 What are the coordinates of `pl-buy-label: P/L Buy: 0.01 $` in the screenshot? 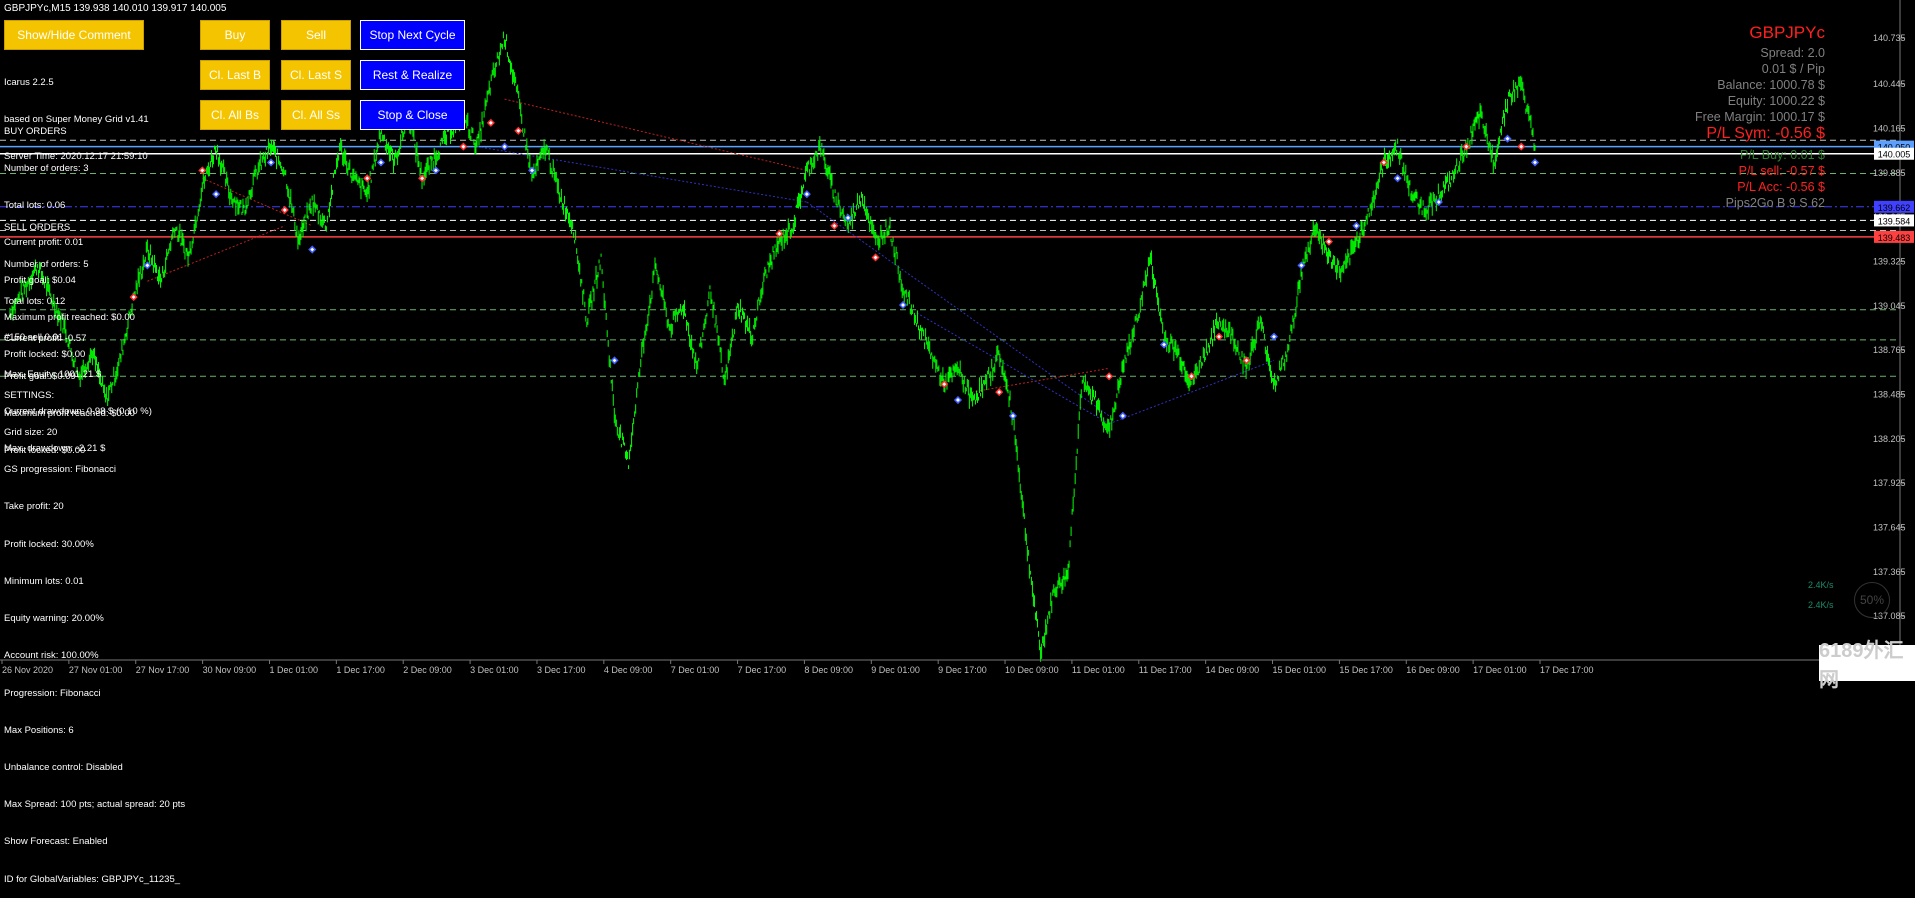 It's located at (1782, 155).